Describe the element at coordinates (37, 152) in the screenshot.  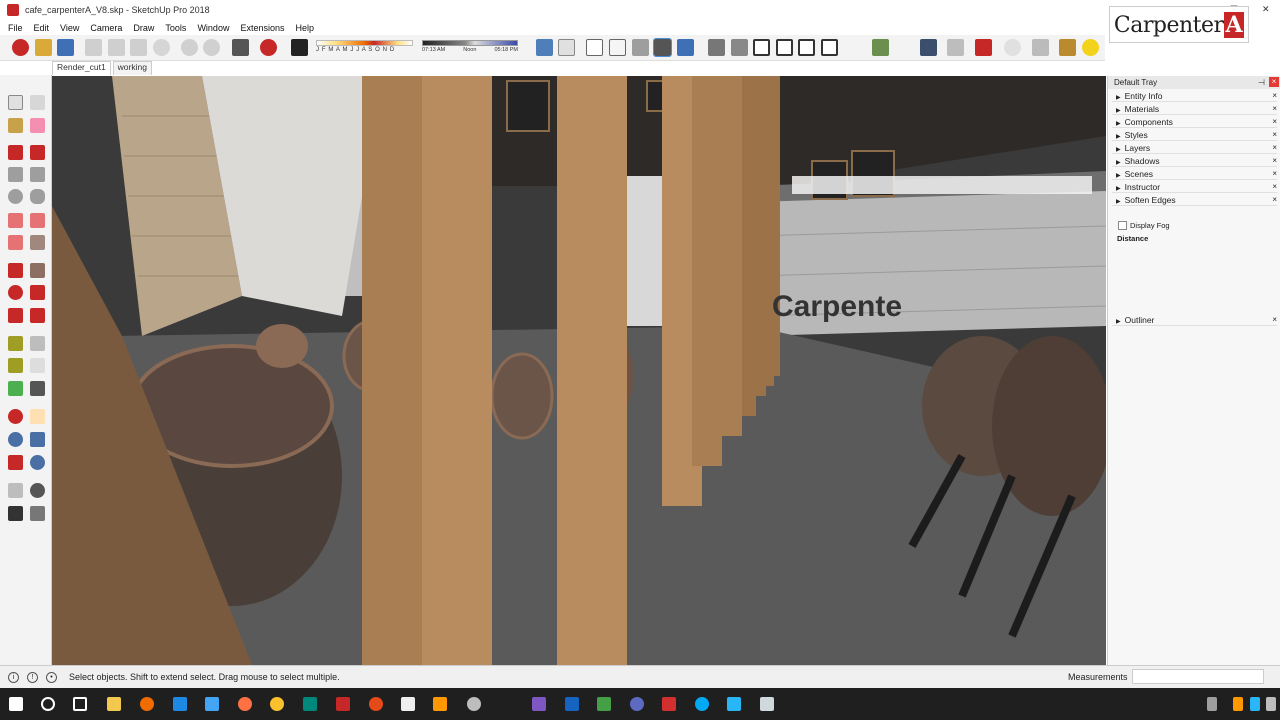
I see `freehand-icon` at that location.